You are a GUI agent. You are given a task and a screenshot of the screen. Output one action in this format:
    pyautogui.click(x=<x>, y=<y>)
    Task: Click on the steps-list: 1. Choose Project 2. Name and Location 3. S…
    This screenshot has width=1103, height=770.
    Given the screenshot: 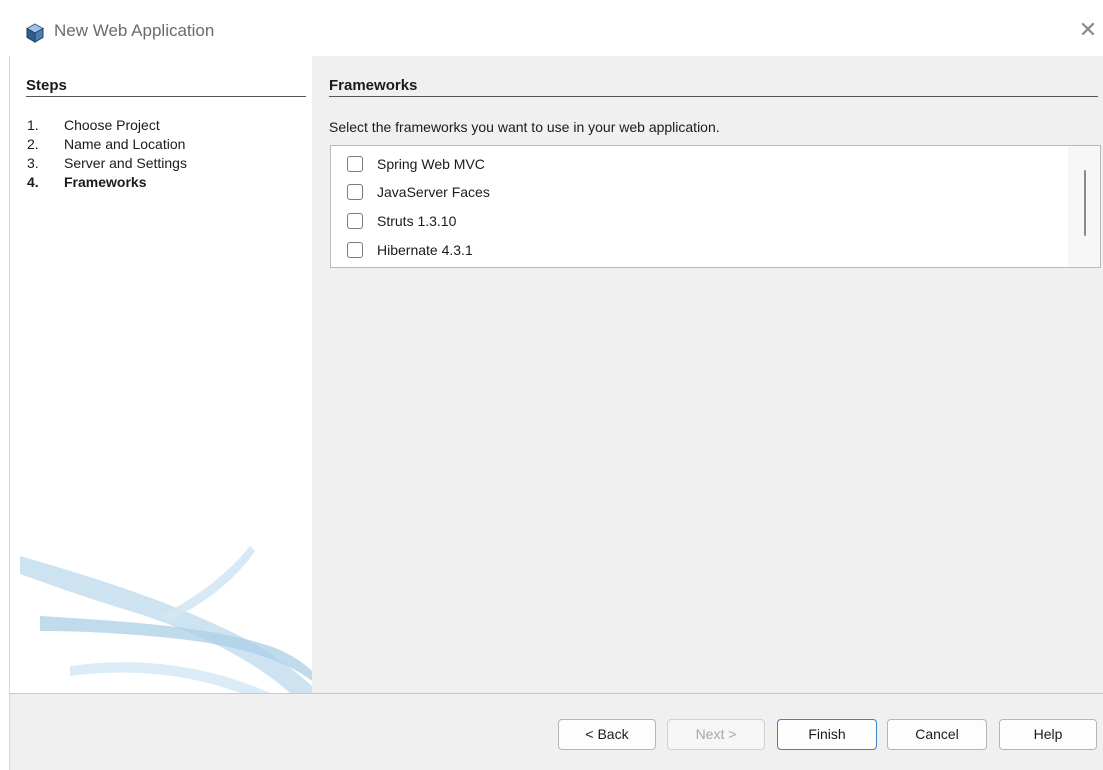 What is the action you would take?
    pyautogui.click(x=107, y=154)
    